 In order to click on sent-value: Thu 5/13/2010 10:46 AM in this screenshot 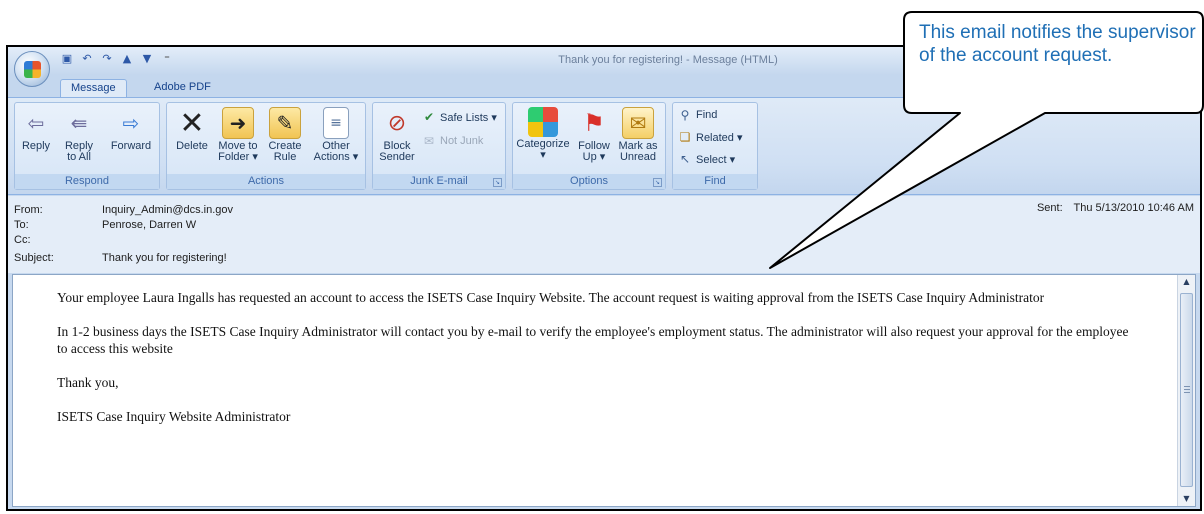, I will do `click(1133, 208)`.